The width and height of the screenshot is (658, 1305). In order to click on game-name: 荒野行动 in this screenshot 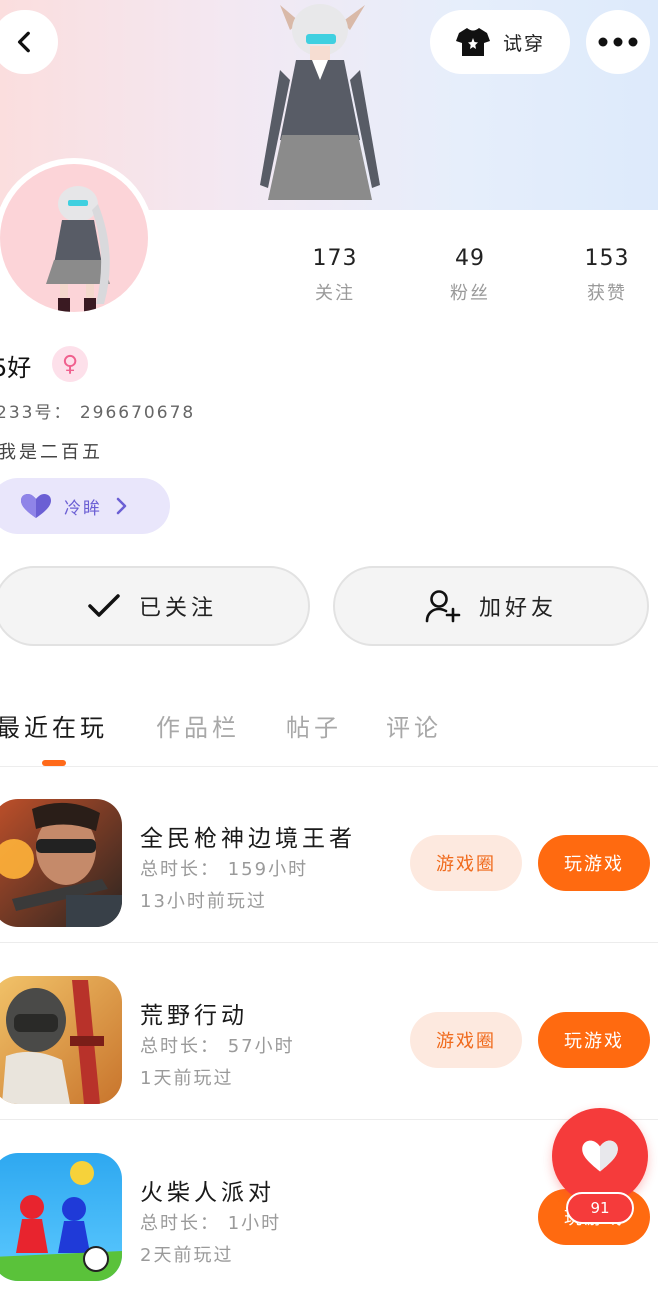, I will do `click(194, 1013)`.